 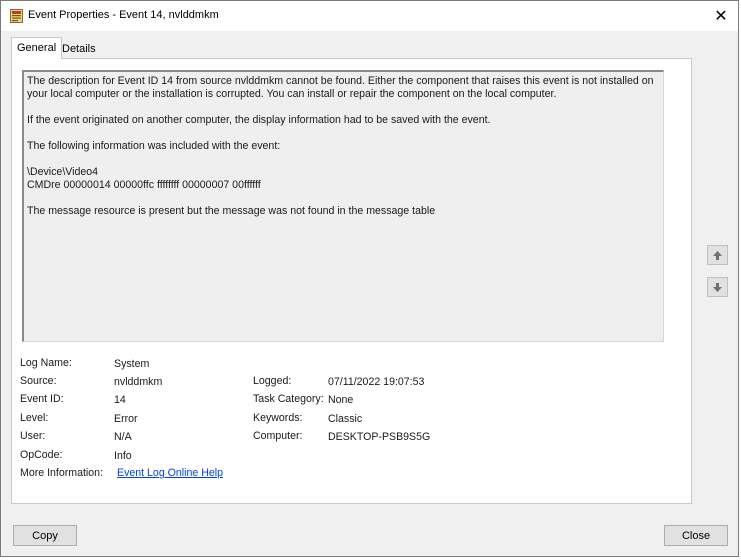 I want to click on log-name-label: Log Name:, so click(x=46, y=363).